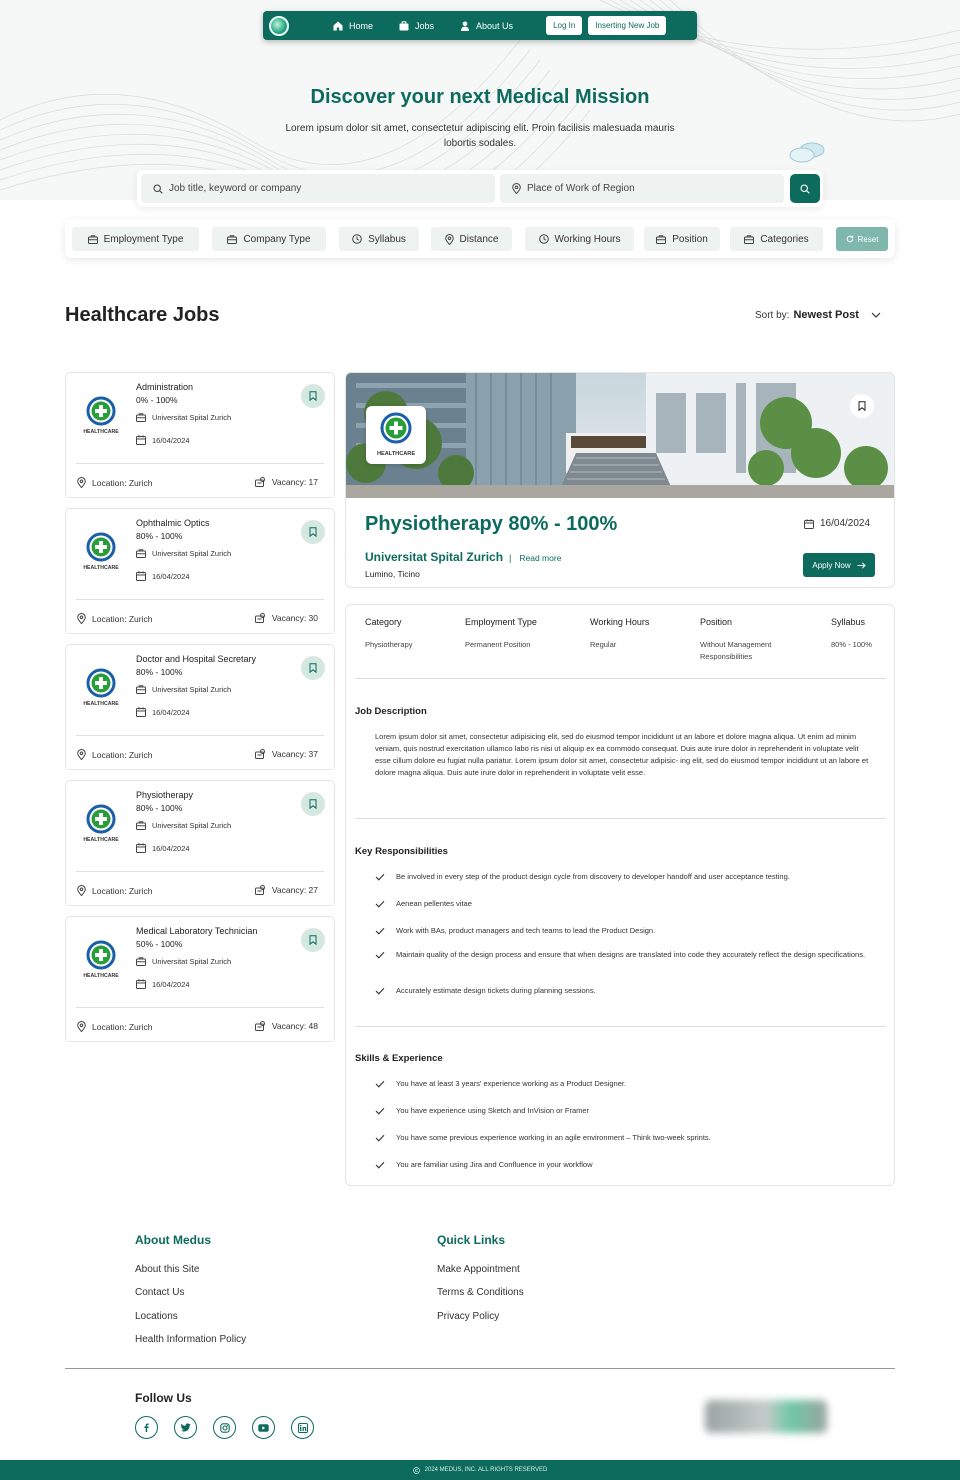 The image size is (960, 1480). I want to click on attr-syllabus: Syllabus 80% - 100%, so click(851, 634).